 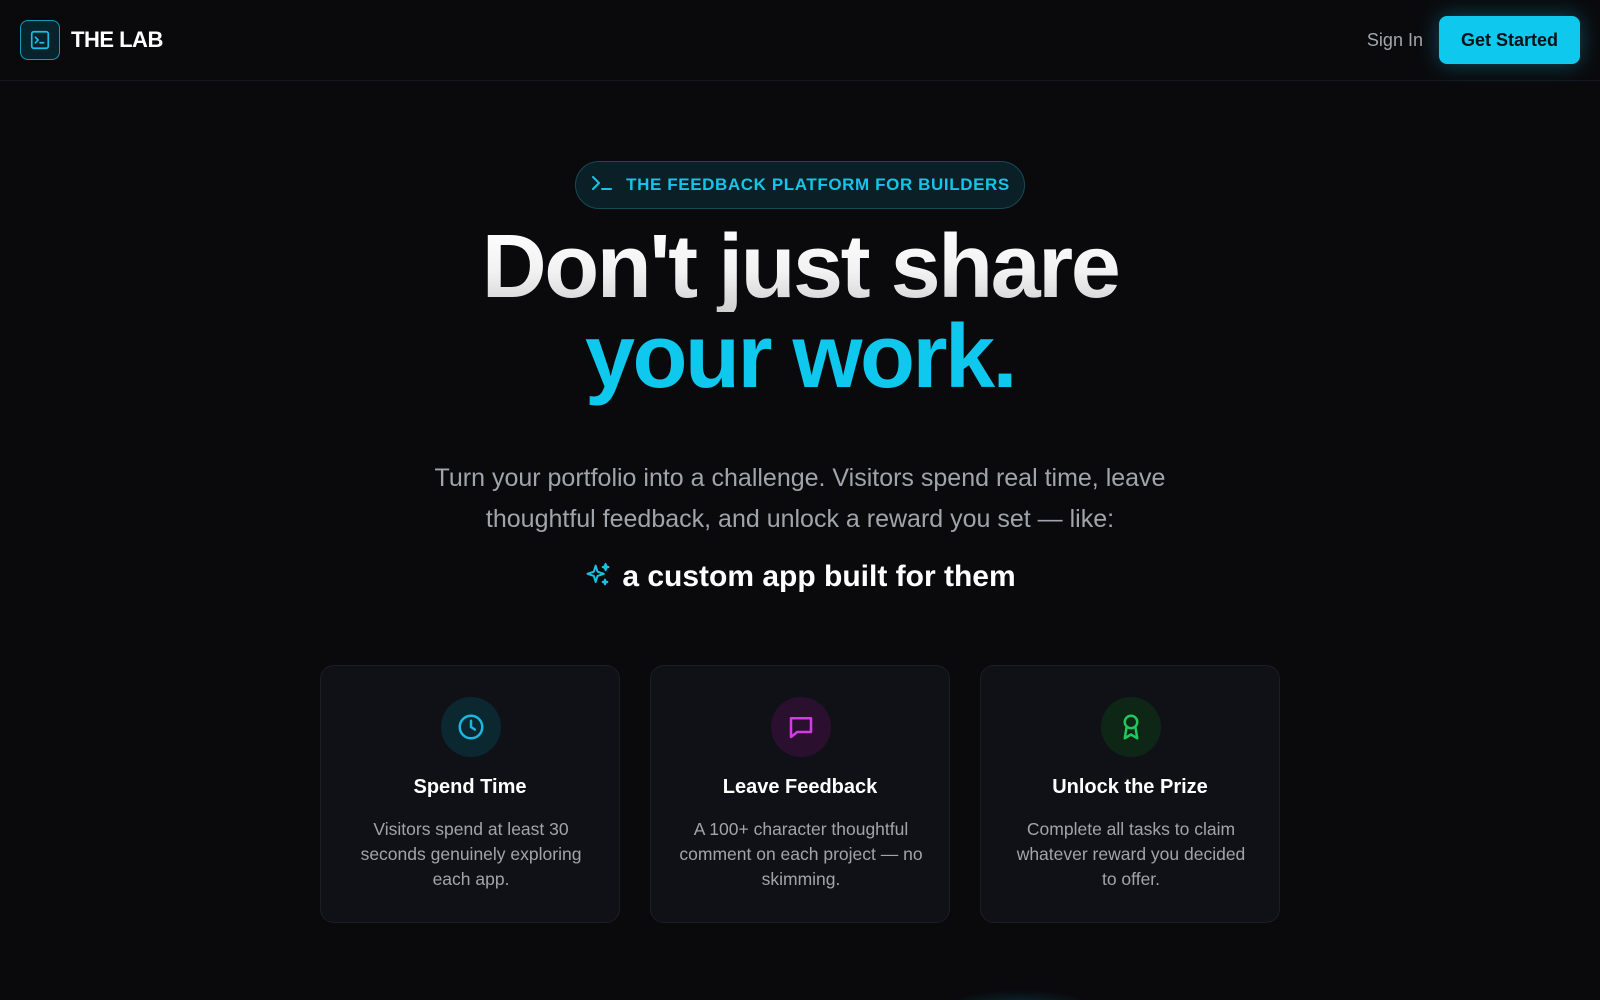 What do you see at coordinates (471, 727) in the screenshot?
I see `clock-icon` at bounding box center [471, 727].